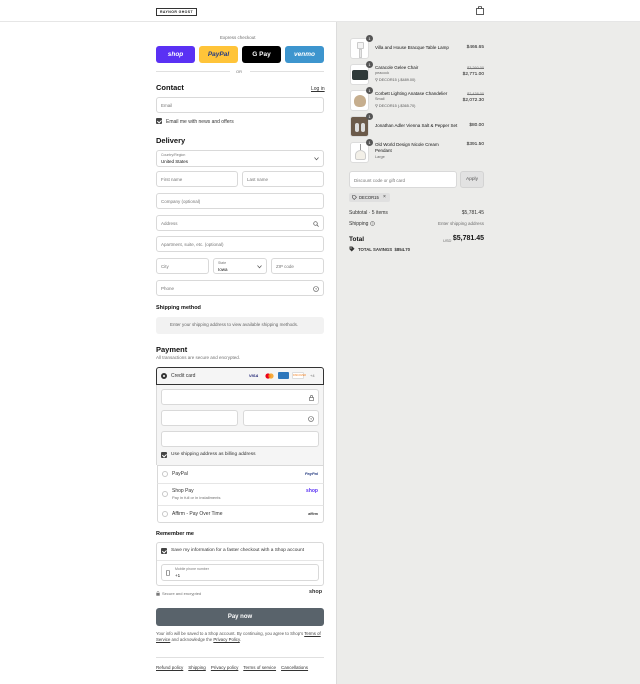  Describe the element at coordinates (180, 474) in the screenshot. I see `paypal-label: PayPal` at that location.